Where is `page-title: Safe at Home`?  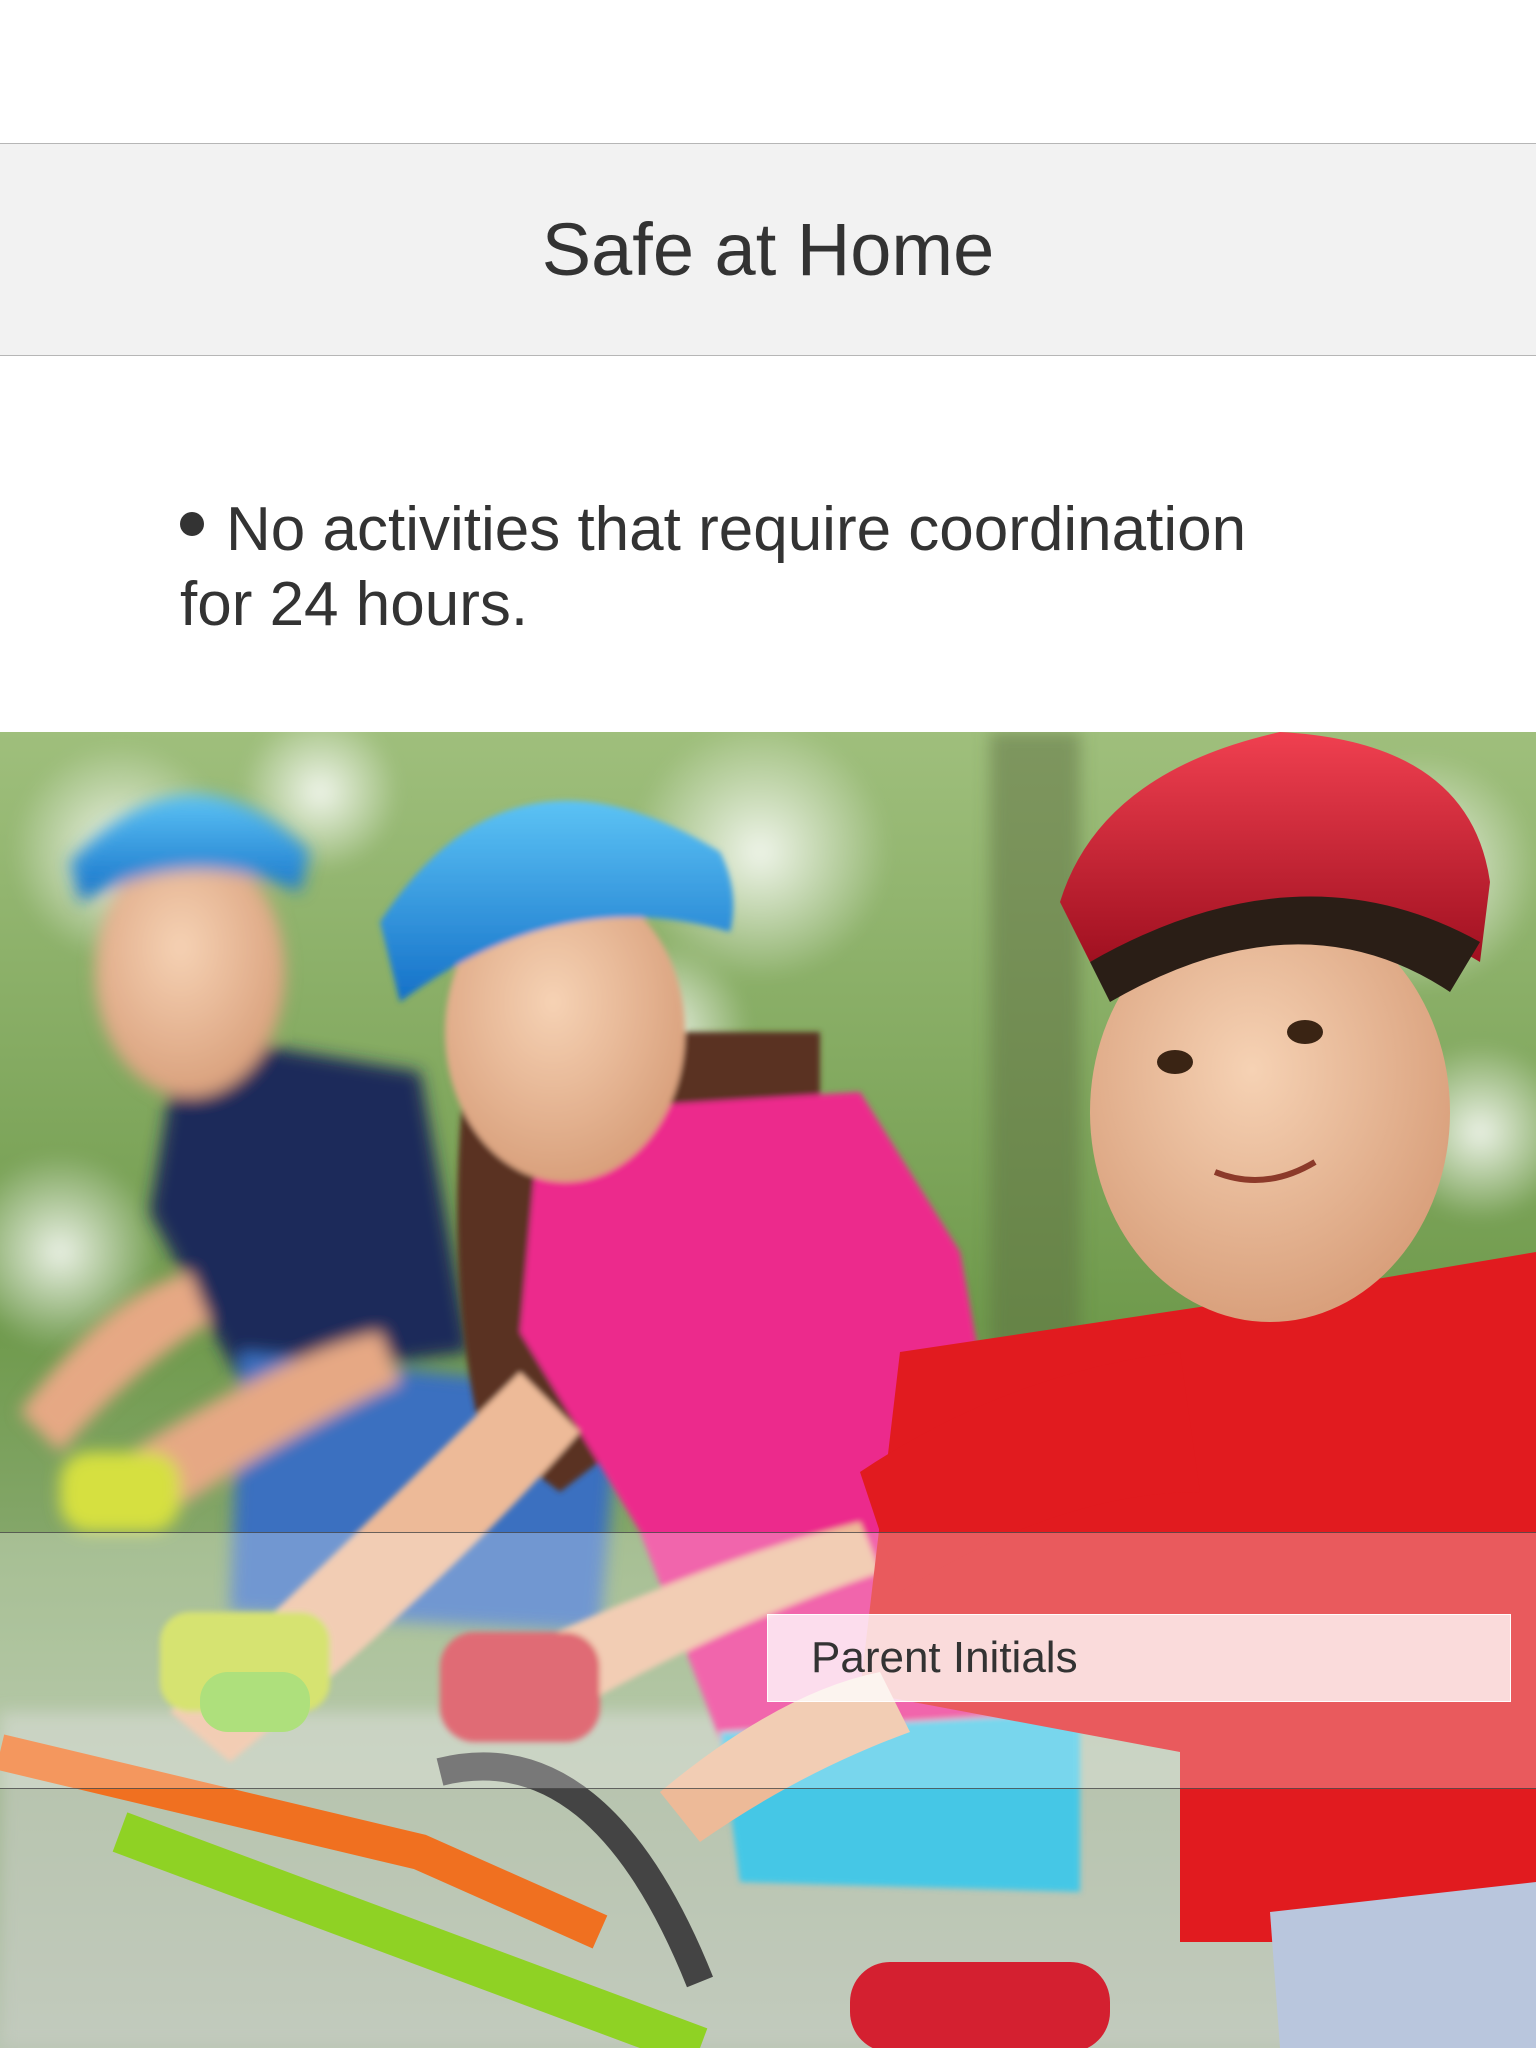 page-title: Safe at Home is located at coordinates (768, 249).